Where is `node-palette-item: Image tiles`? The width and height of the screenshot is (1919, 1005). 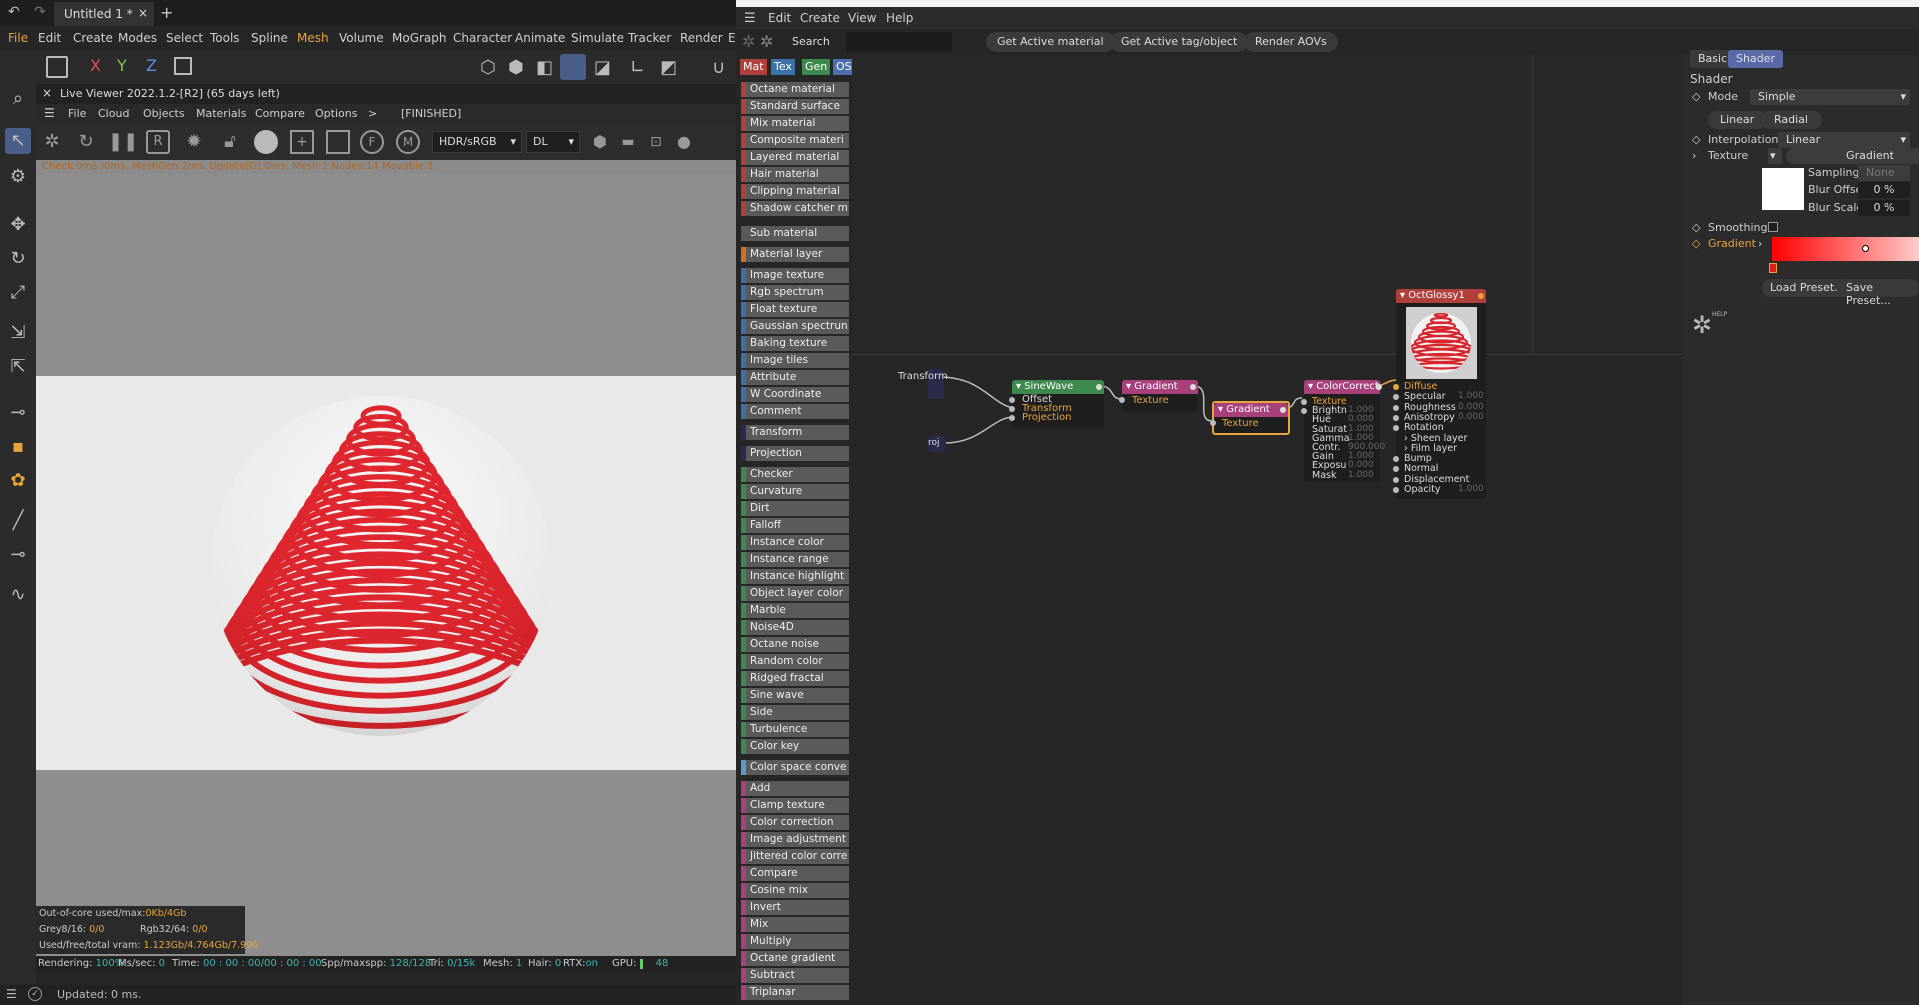 node-palette-item: Image tiles is located at coordinates (795, 360).